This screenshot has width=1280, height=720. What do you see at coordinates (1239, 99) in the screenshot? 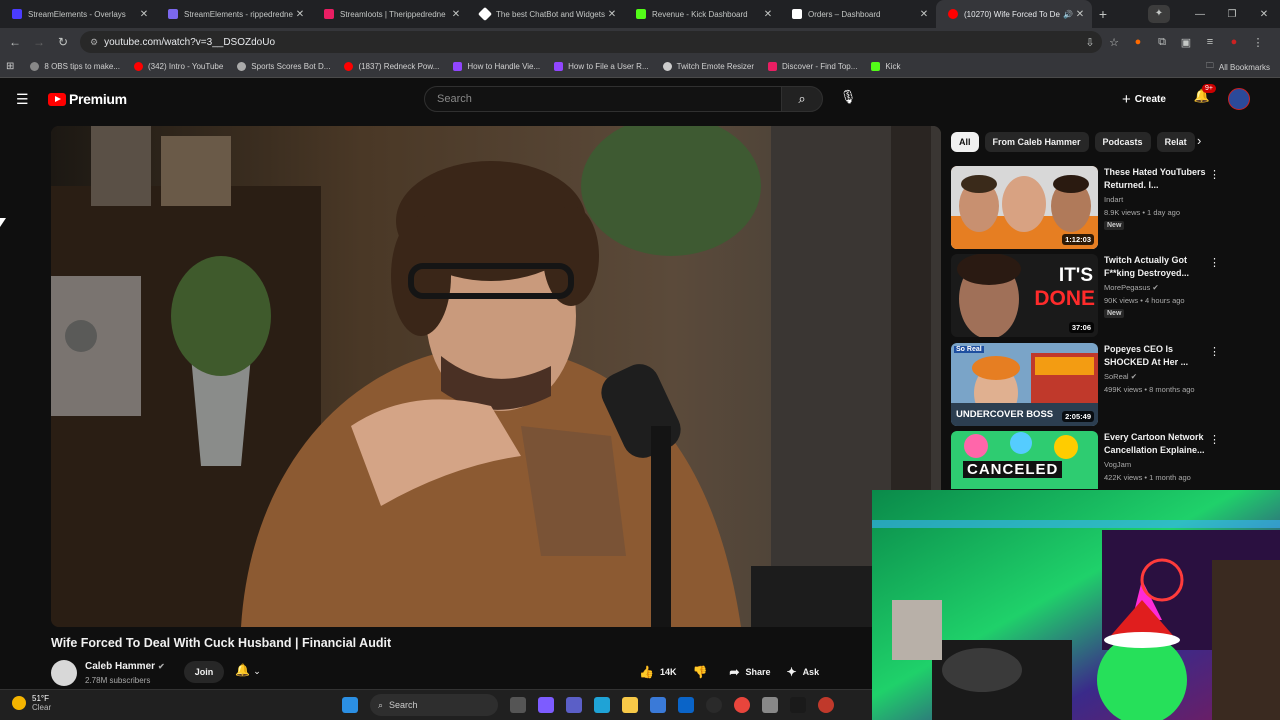
I see `avatar` at bounding box center [1239, 99].